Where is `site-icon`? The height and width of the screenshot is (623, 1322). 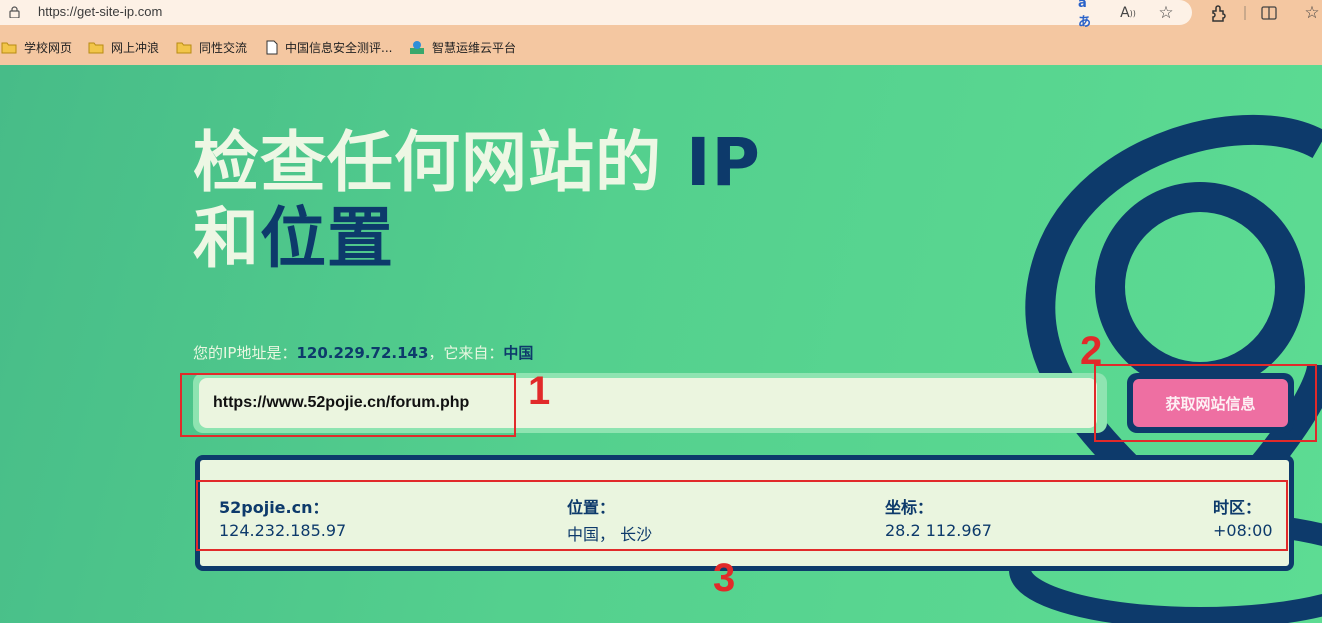
site-icon is located at coordinates (417, 47).